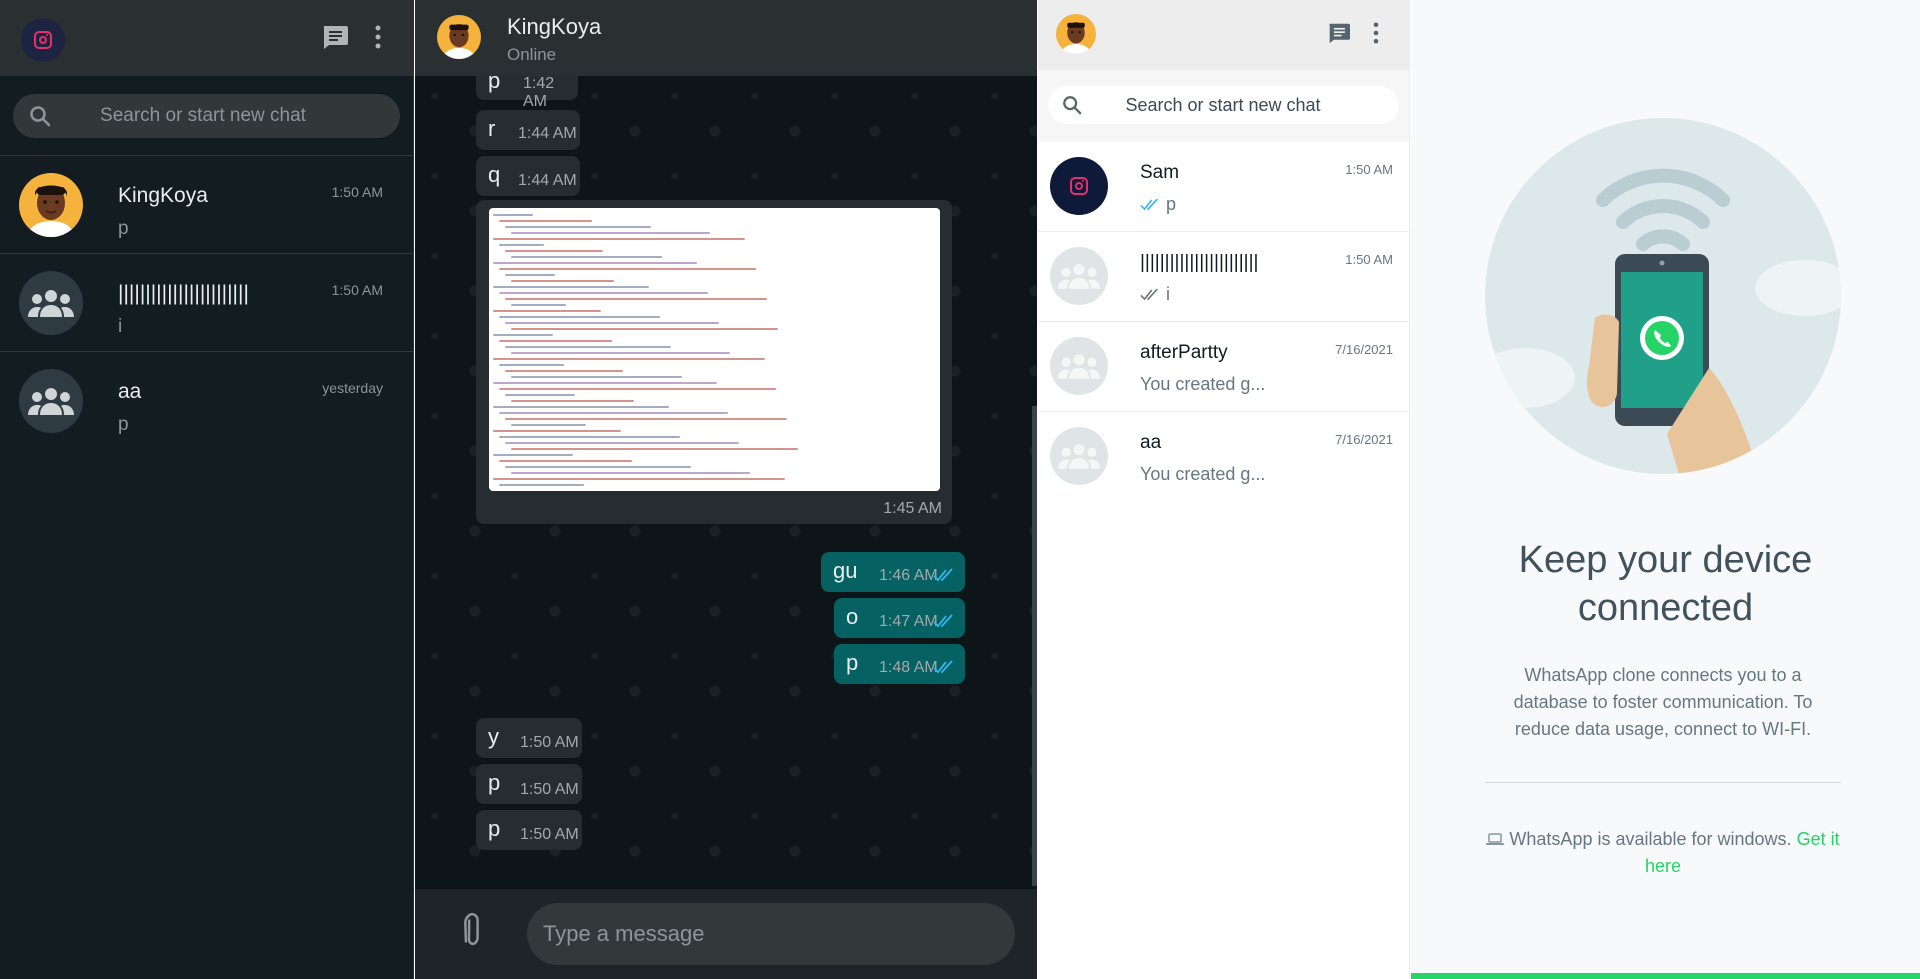 The height and width of the screenshot is (979, 1920). I want to click on laptop-icon, so click(1495, 839).